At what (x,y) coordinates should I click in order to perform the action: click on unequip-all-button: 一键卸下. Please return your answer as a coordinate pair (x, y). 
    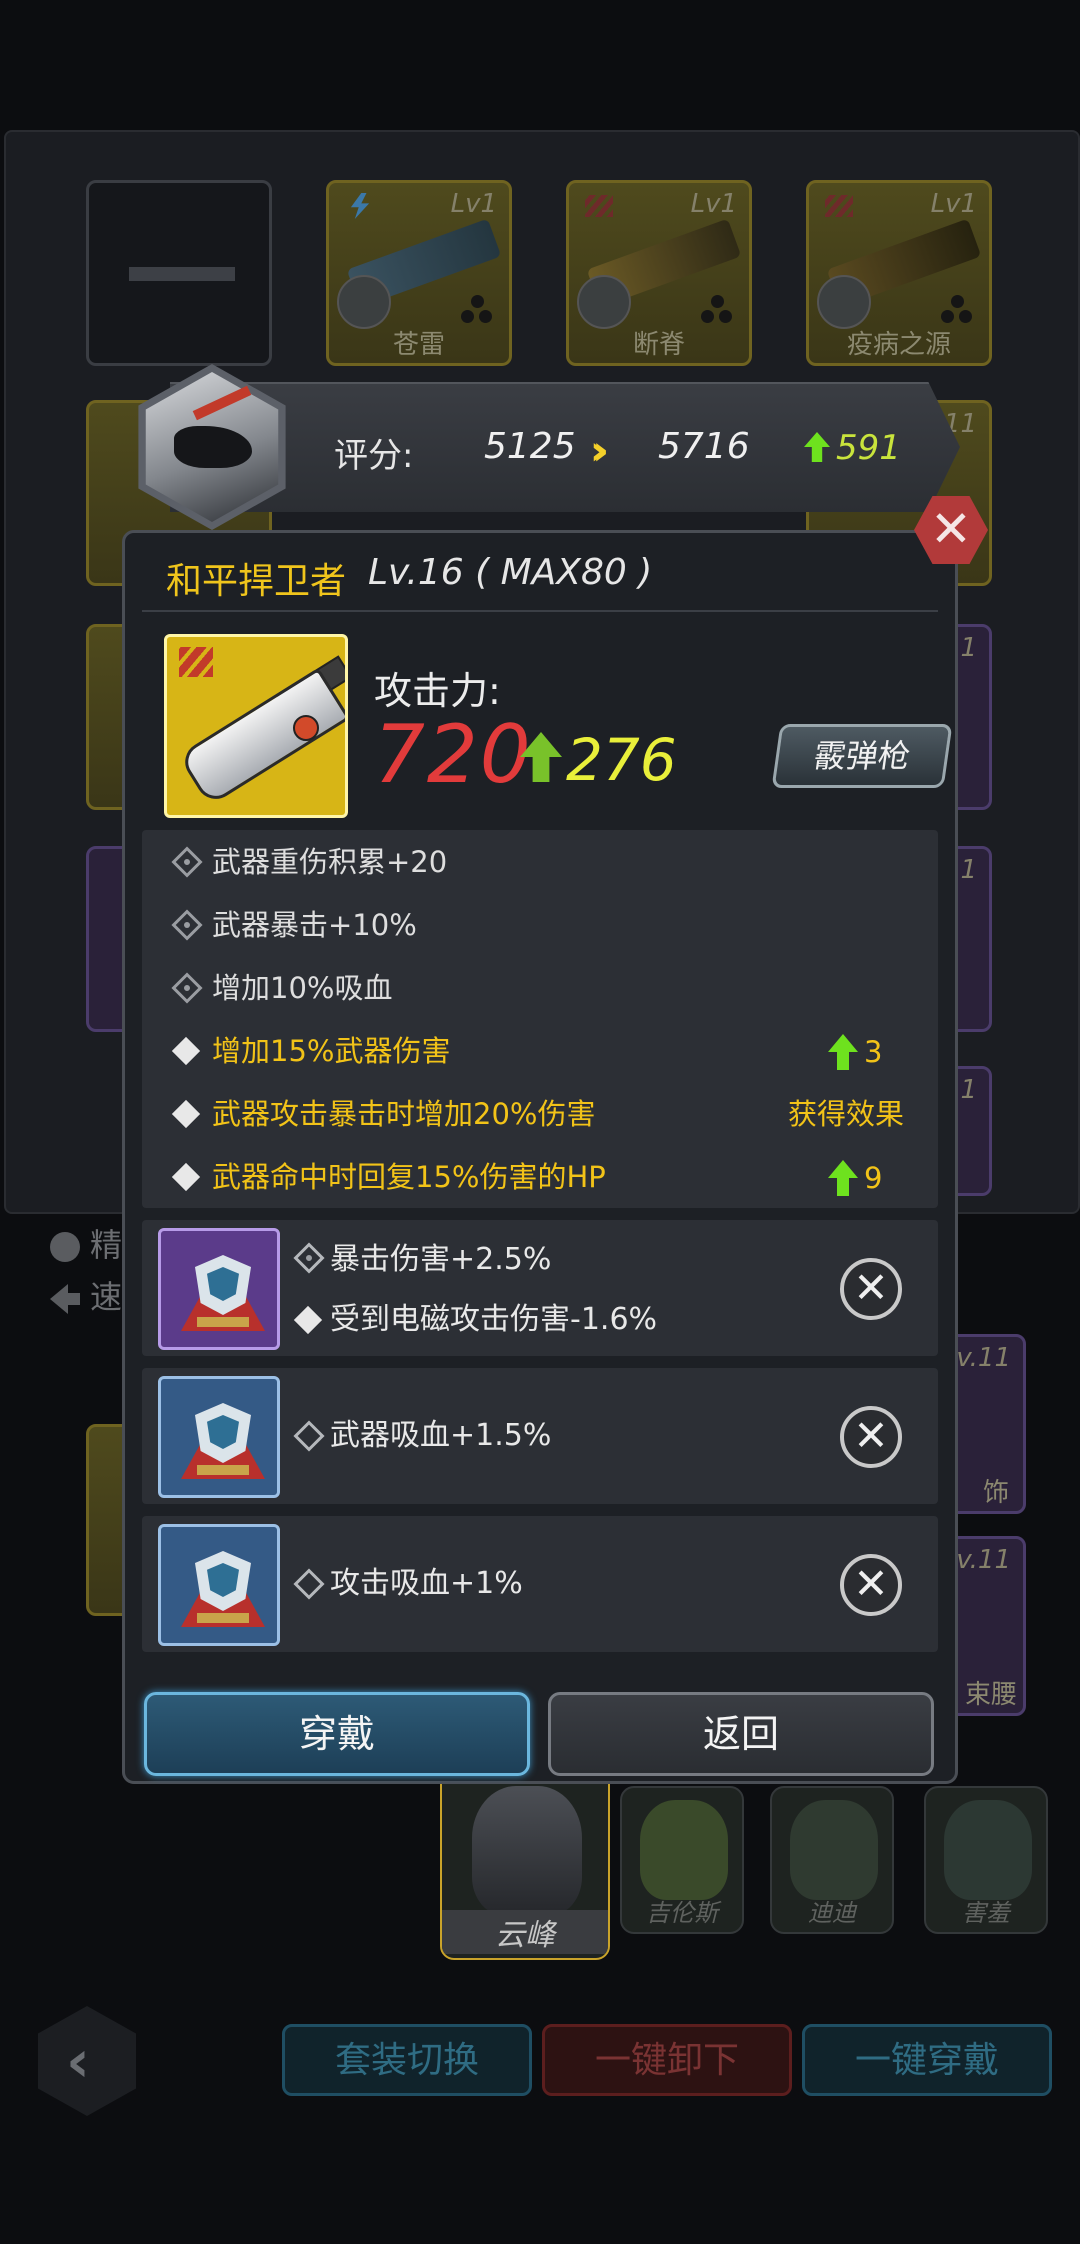
    Looking at the image, I should click on (667, 2060).